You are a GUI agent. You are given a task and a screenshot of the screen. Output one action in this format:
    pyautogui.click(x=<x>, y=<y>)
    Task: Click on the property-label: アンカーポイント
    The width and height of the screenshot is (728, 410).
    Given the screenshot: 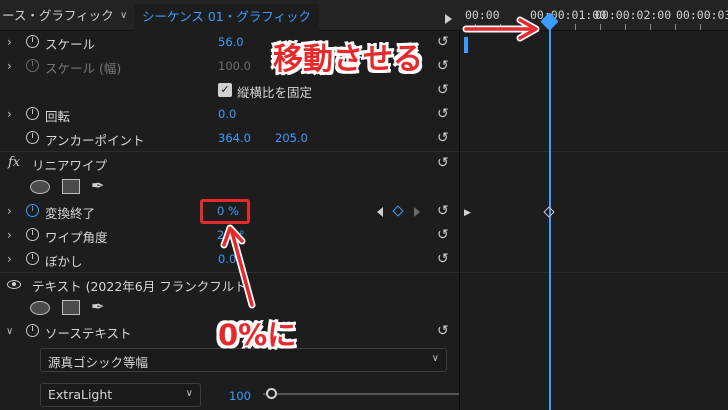 What is the action you would take?
    pyautogui.click(x=95, y=140)
    